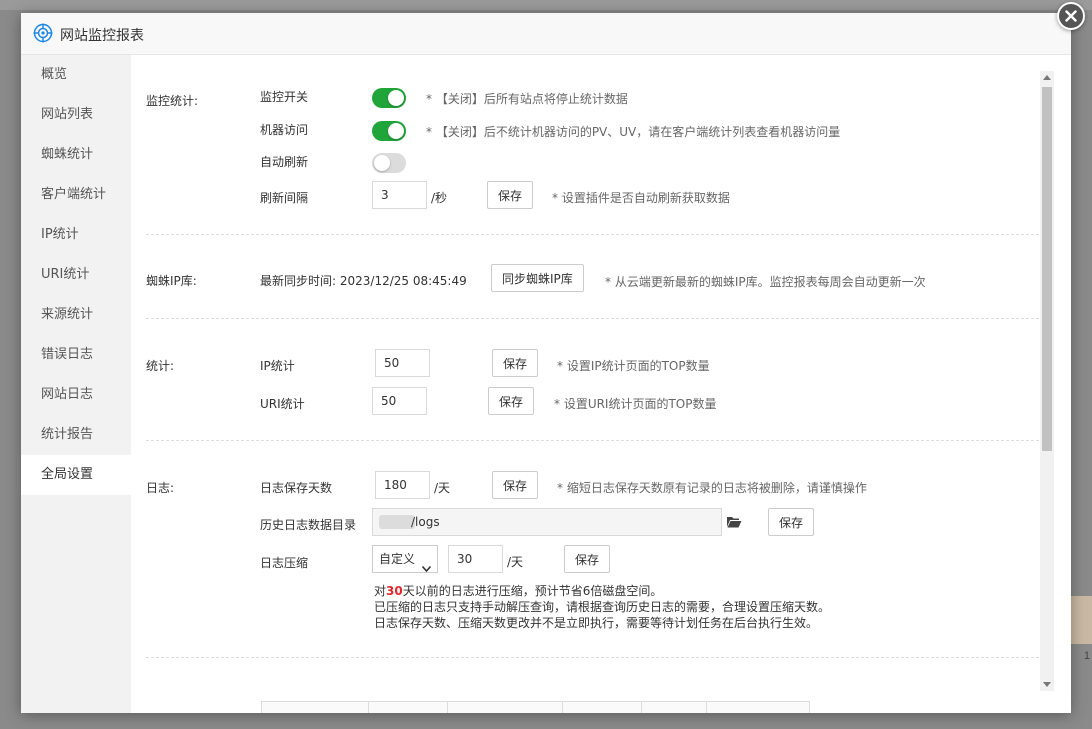 Image resolution: width=1092 pixels, height=729 pixels. Describe the element at coordinates (76, 235) in the screenshot. I see `sidebar-item-ip-stats: IP统计` at that location.